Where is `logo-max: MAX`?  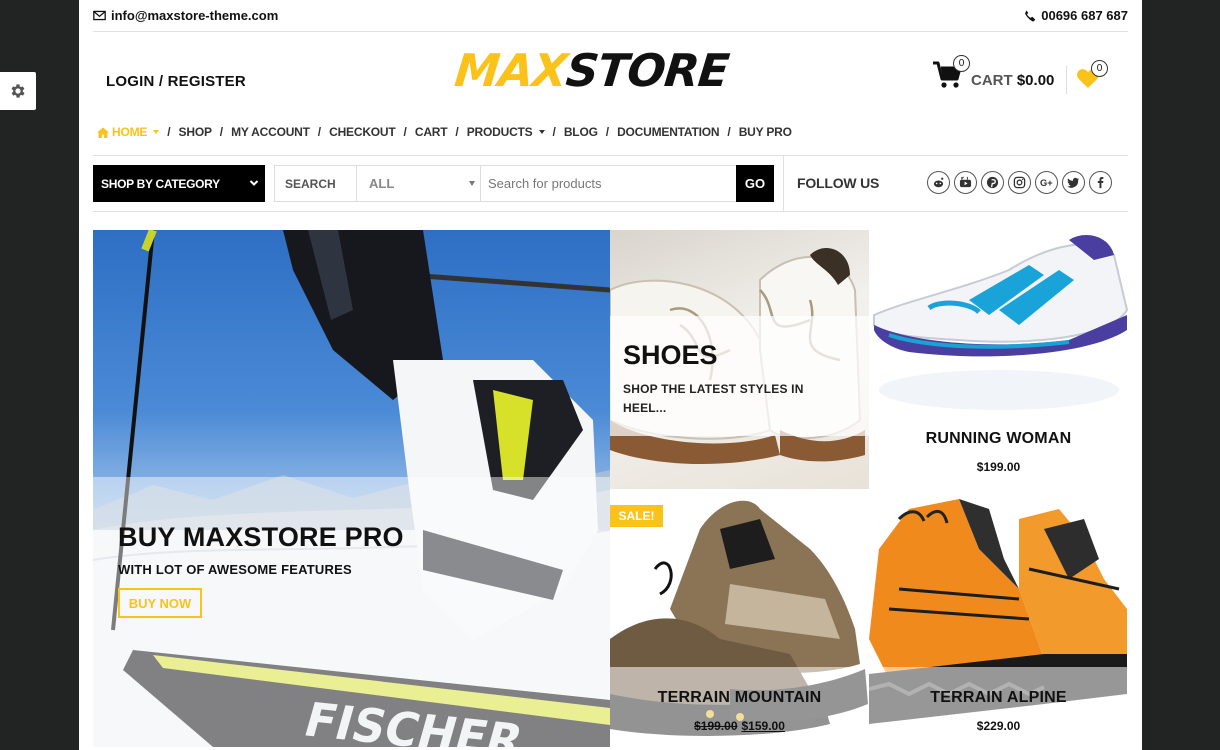 logo-max: MAX is located at coordinates (511, 70).